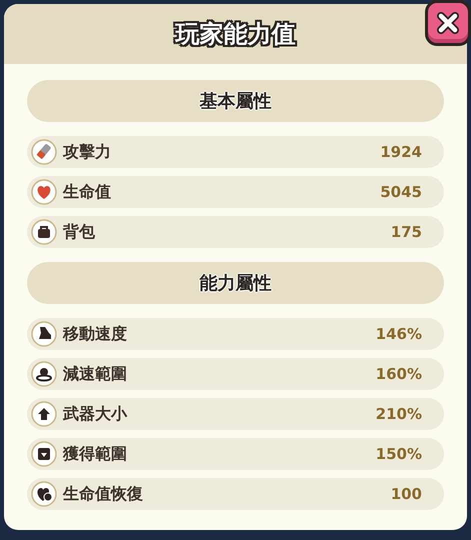  What do you see at coordinates (44, 232) in the screenshot?
I see `backpack-icon` at bounding box center [44, 232].